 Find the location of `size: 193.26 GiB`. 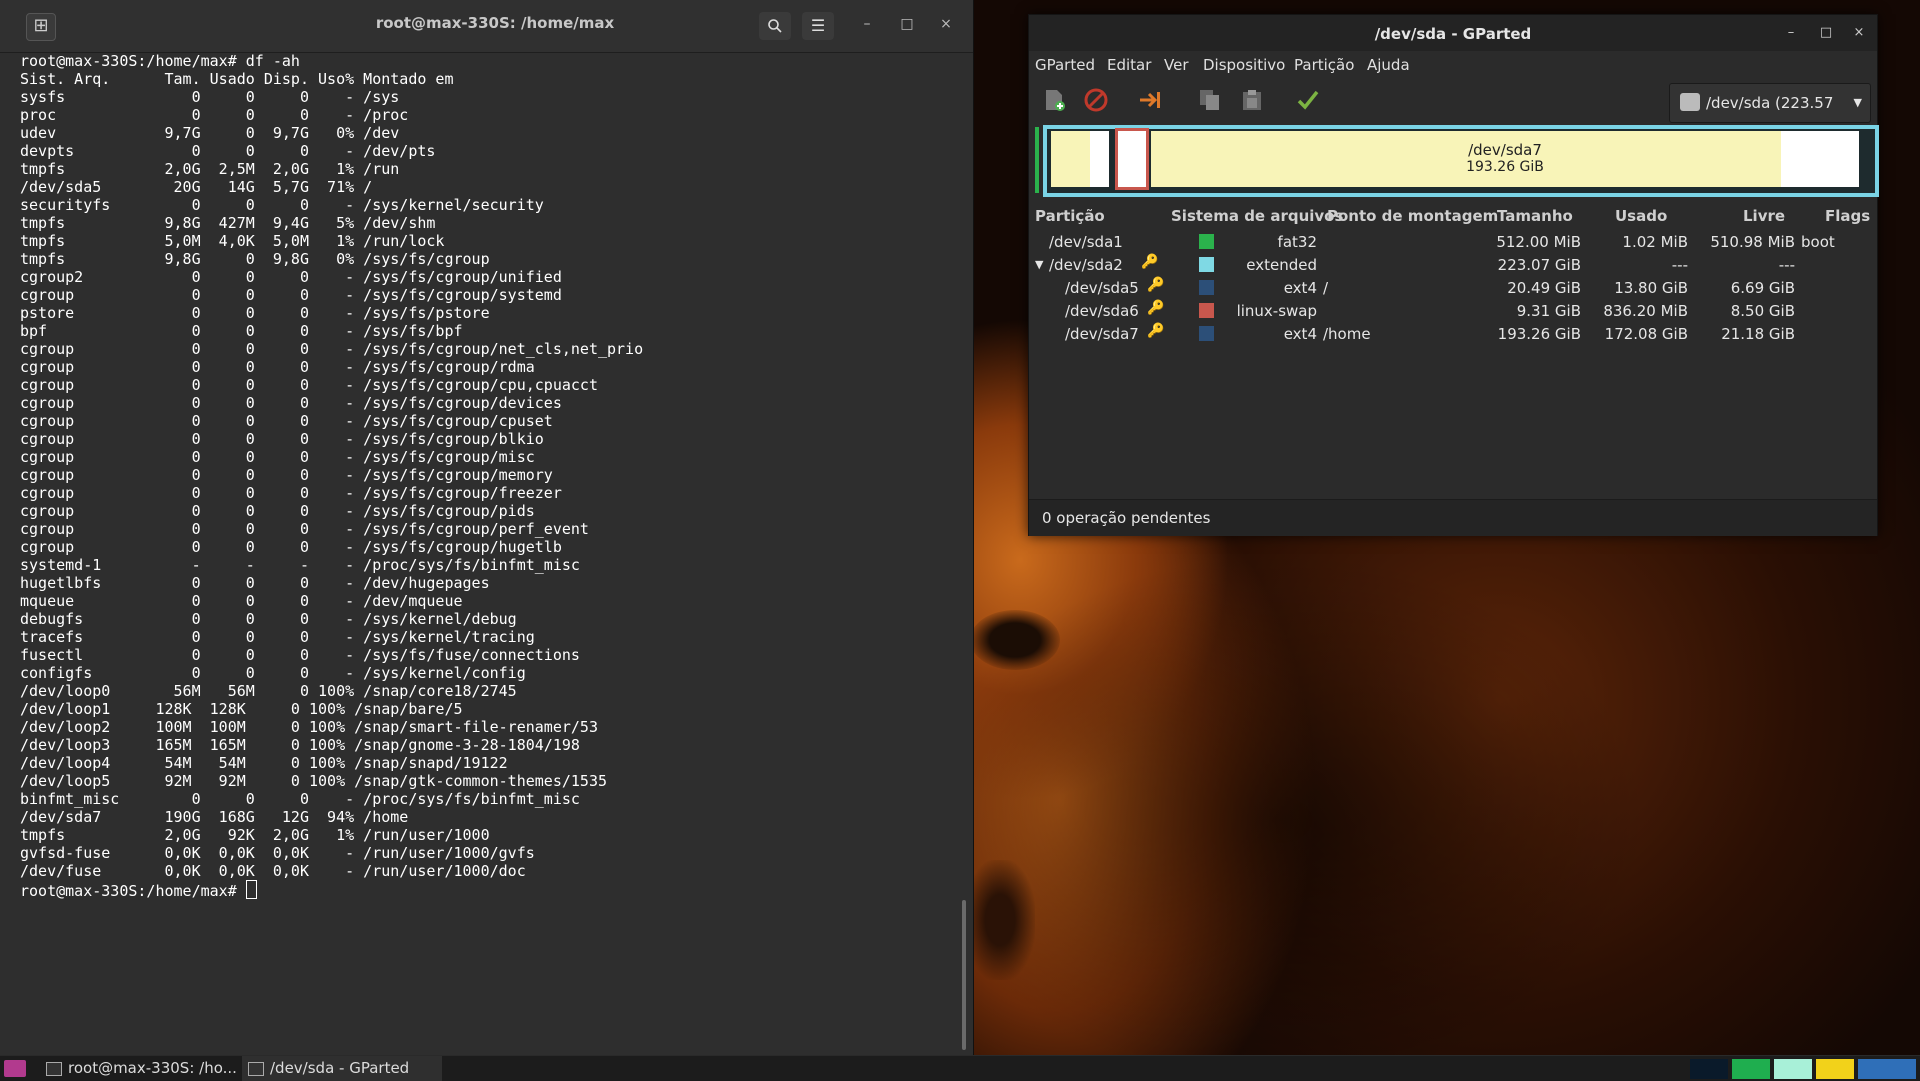

size: 193.26 GiB is located at coordinates (1539, 334).